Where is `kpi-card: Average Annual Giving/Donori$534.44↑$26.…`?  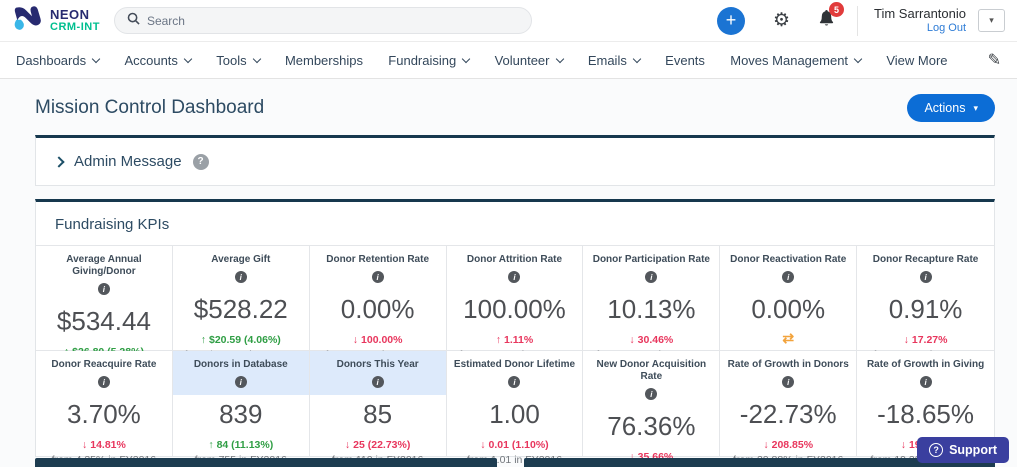 kpi-card: Average Annual Giving/Donori$534.44↑$26.… is located at coordinates (104, 309).